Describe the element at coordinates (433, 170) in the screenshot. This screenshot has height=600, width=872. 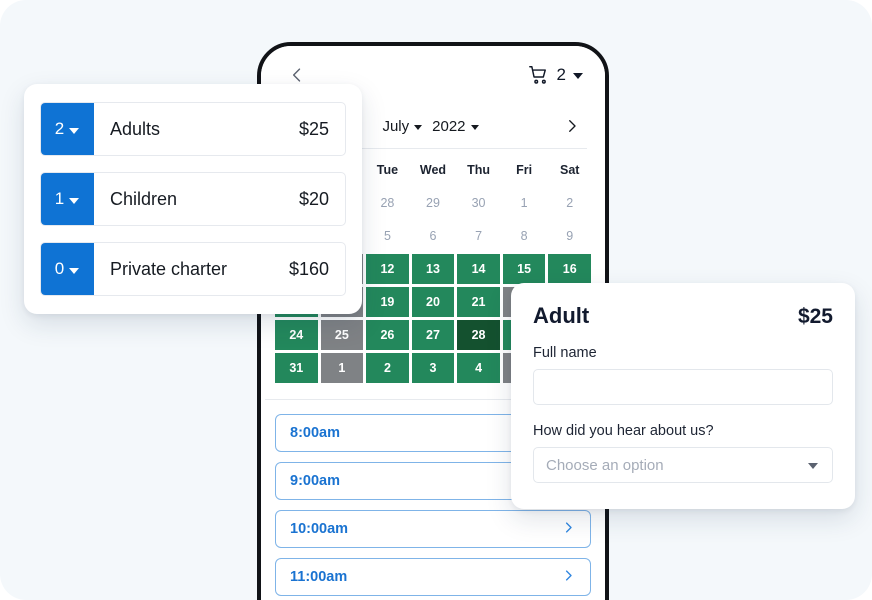
I see `weekday-header: Wed` at that location.